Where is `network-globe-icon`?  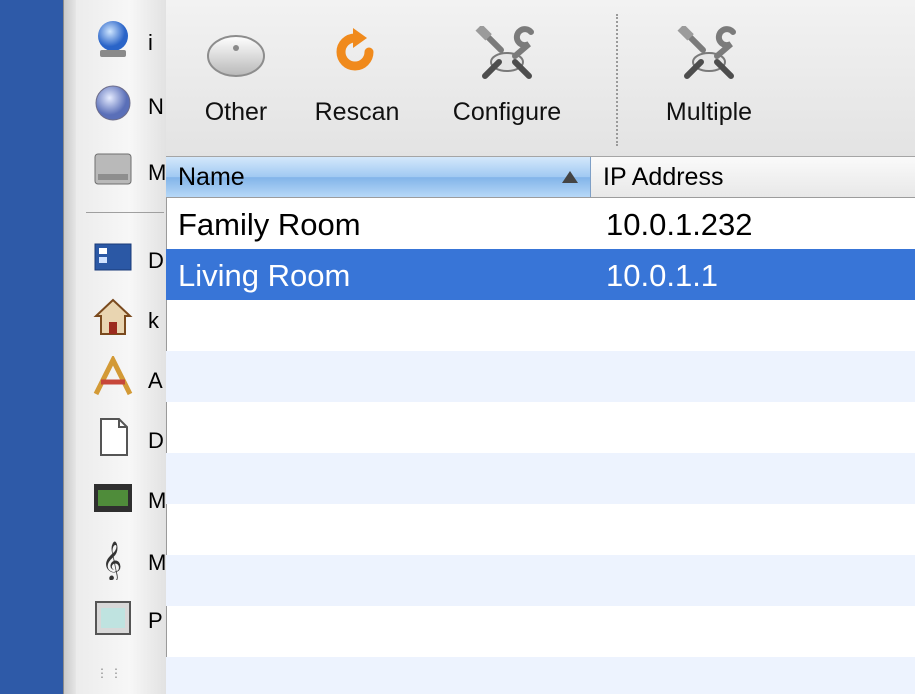 network-globe-icon is located at coordinates (113, 103).